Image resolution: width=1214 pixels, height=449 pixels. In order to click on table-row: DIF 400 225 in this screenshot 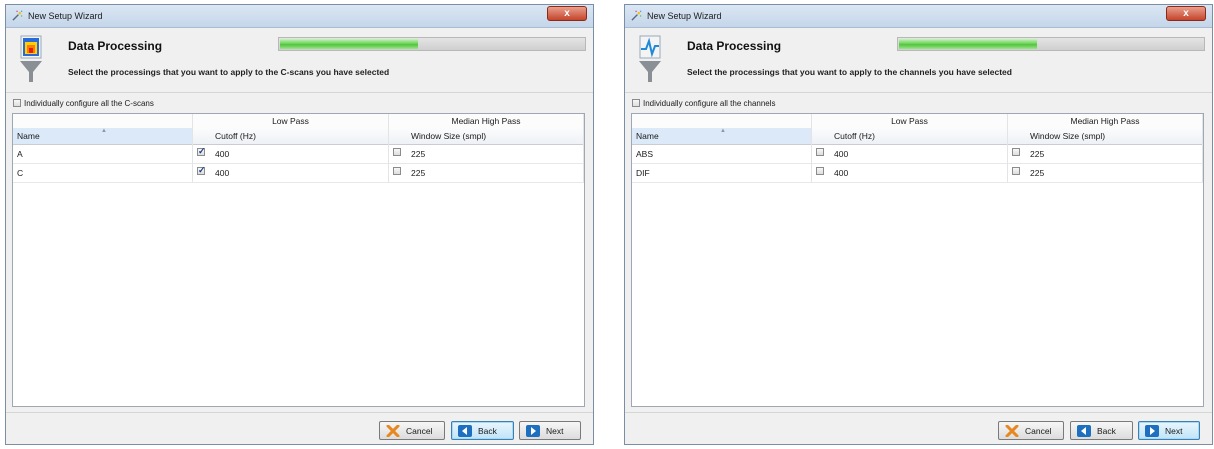, I will do `click(917, 173)`.